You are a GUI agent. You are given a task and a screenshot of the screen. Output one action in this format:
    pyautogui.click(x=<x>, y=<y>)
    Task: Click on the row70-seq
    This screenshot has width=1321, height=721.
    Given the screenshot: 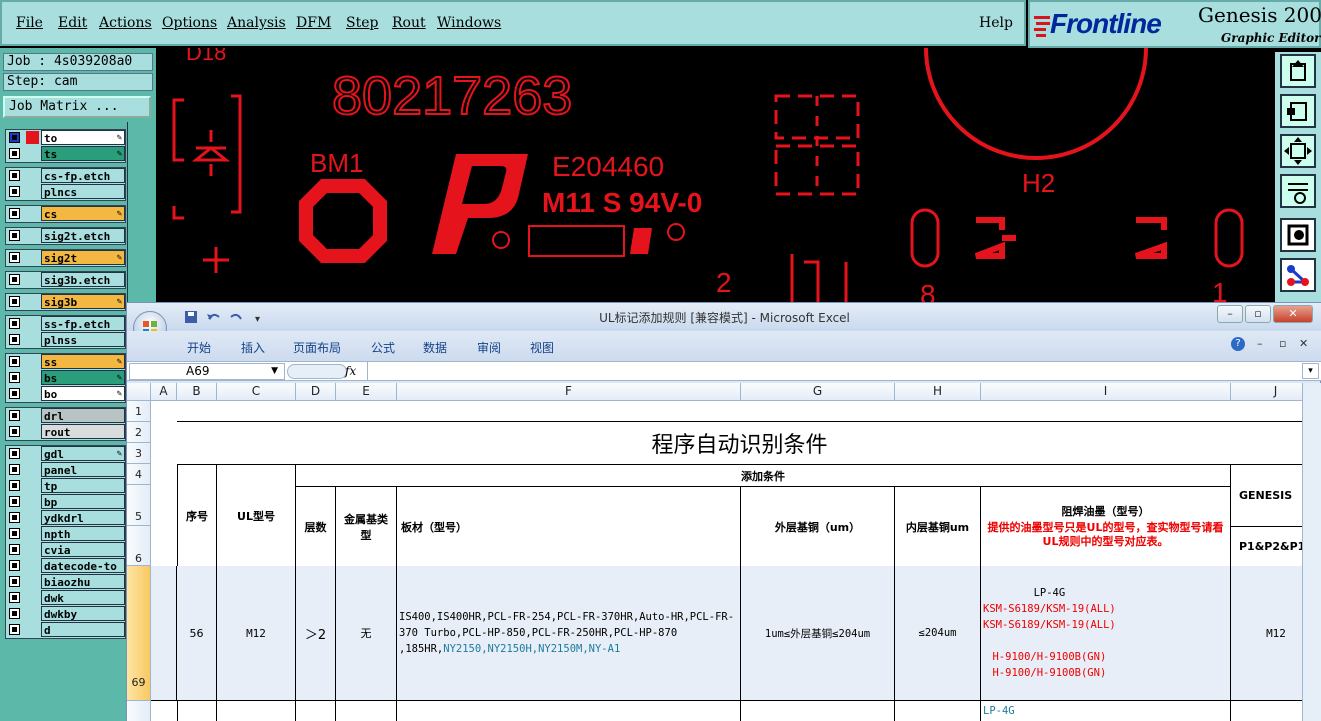 What is the action you would take?
    pyautogui.click(x=197, y=711)
    